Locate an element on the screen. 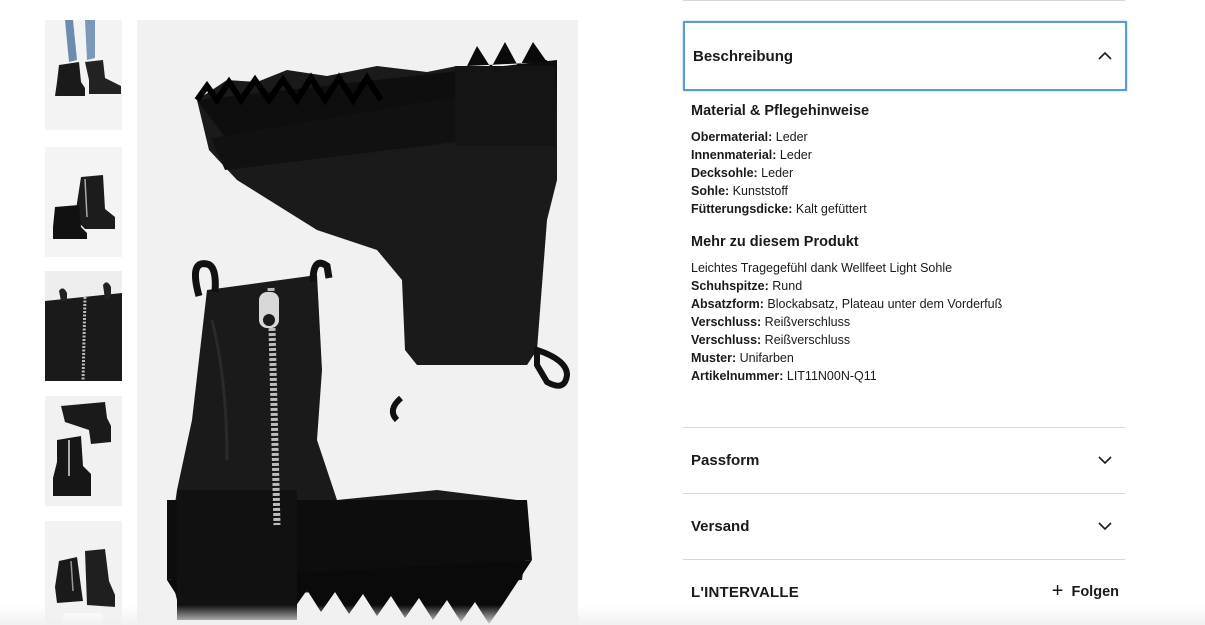  plus-icon: + is located at coordinates (1057, 591).